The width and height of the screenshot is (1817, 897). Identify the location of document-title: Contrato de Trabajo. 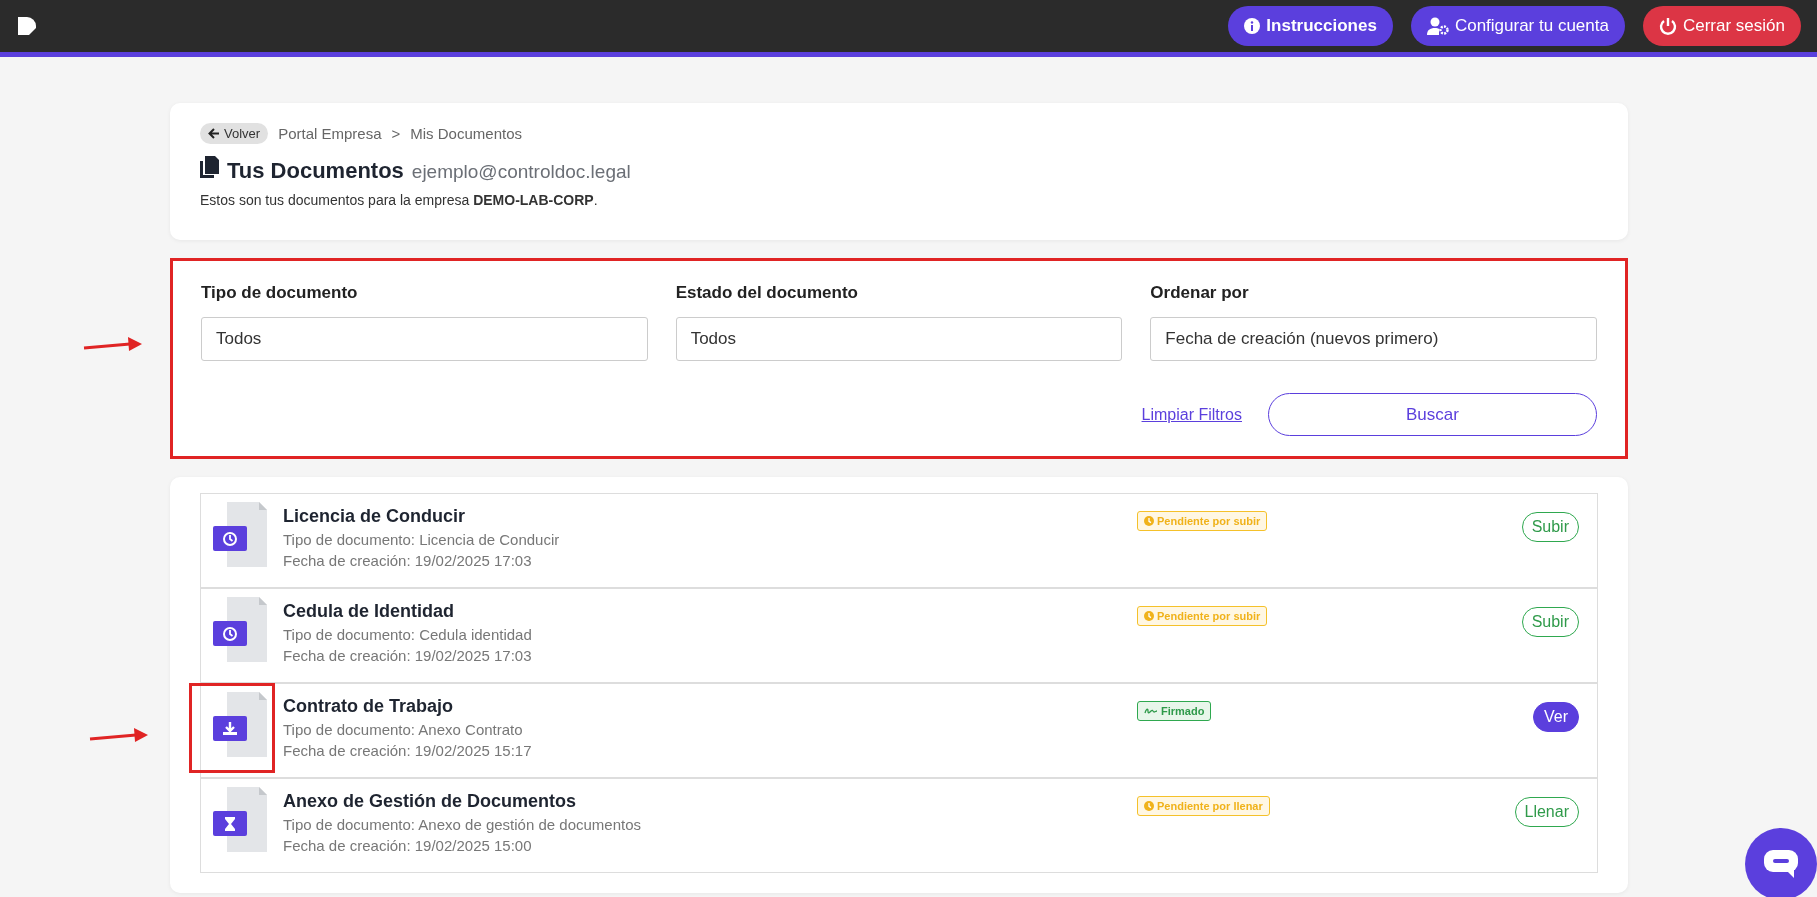
(368, 706).